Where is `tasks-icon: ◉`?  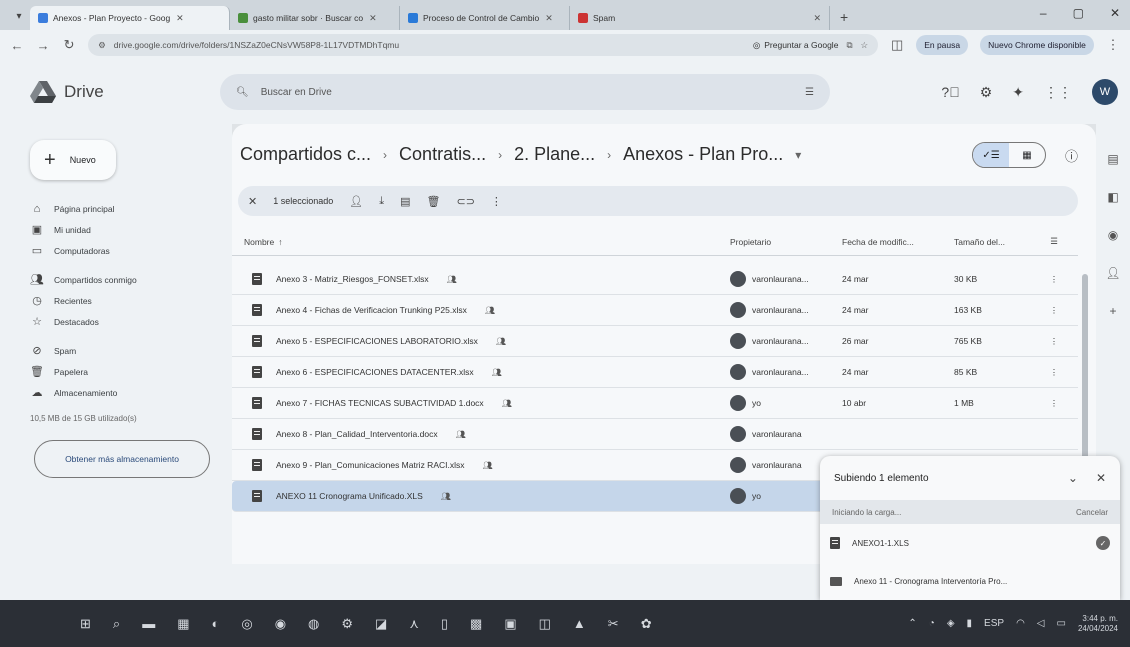
tasks-icon: ◉ is located at coordinates (1113, 235).